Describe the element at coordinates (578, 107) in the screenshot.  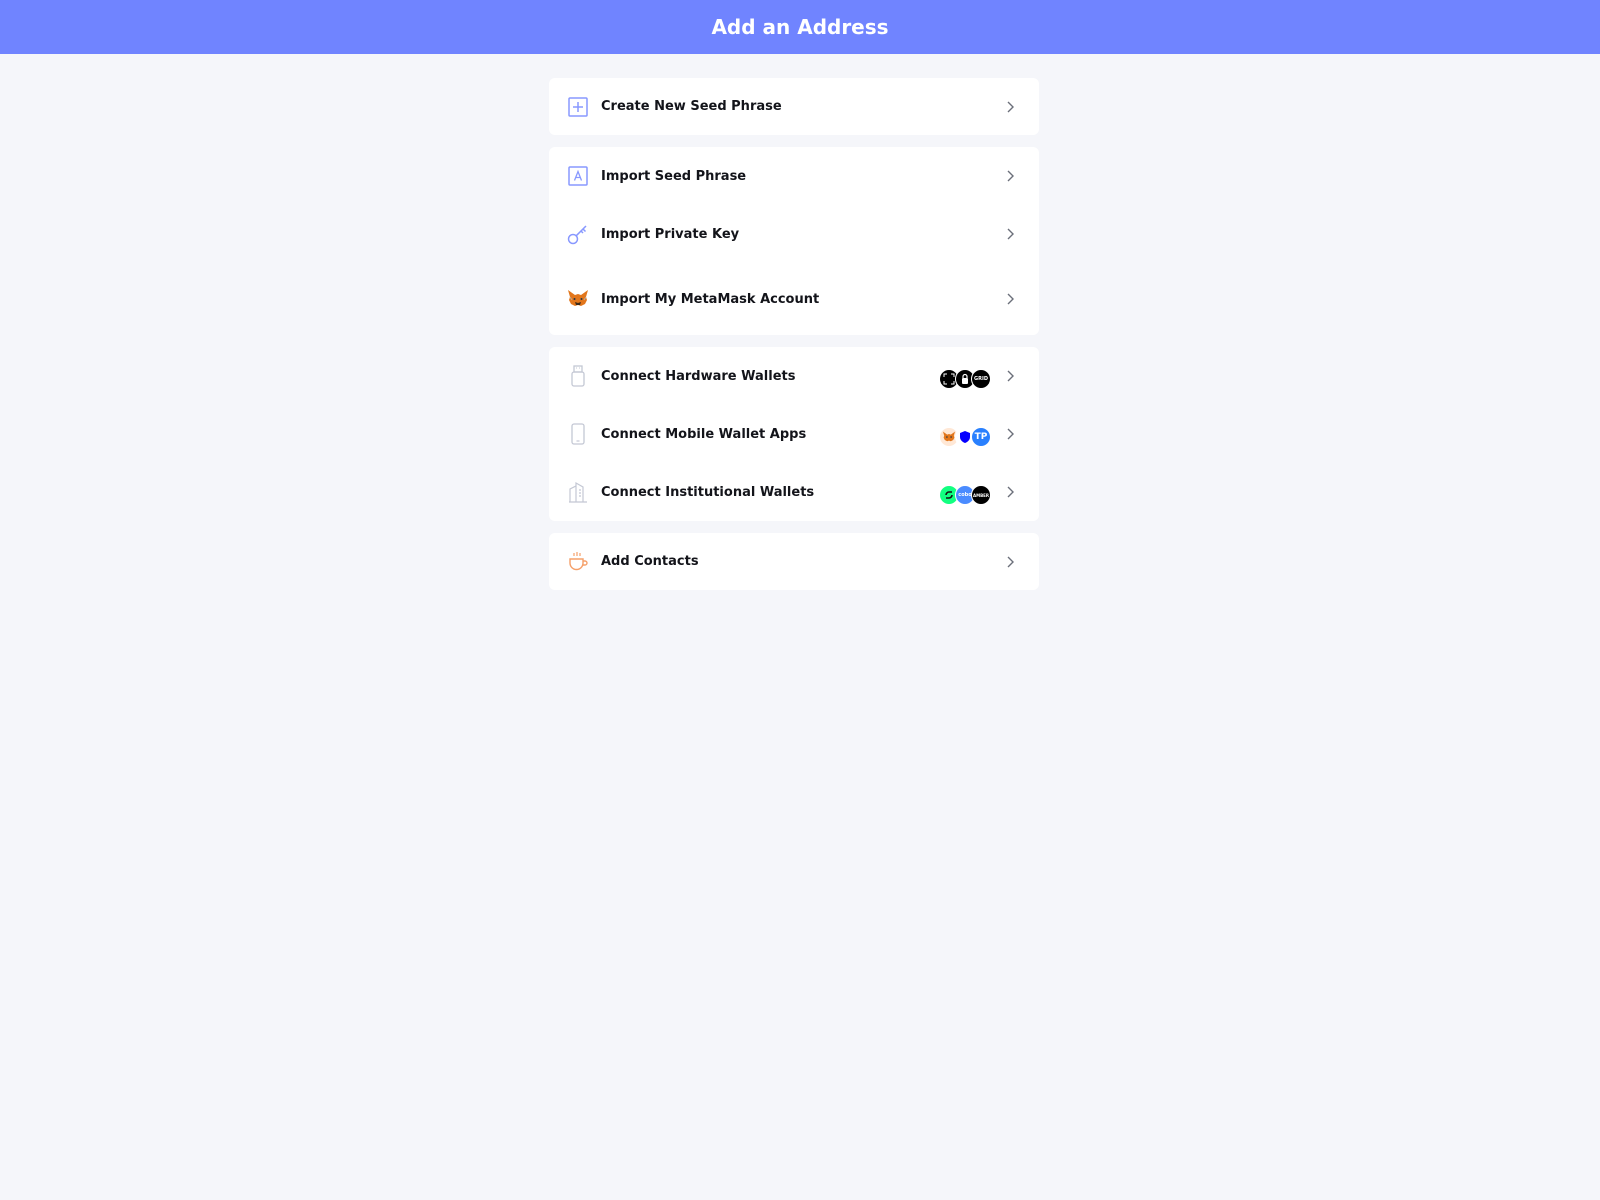
I see `plus-square-icon` at that location.